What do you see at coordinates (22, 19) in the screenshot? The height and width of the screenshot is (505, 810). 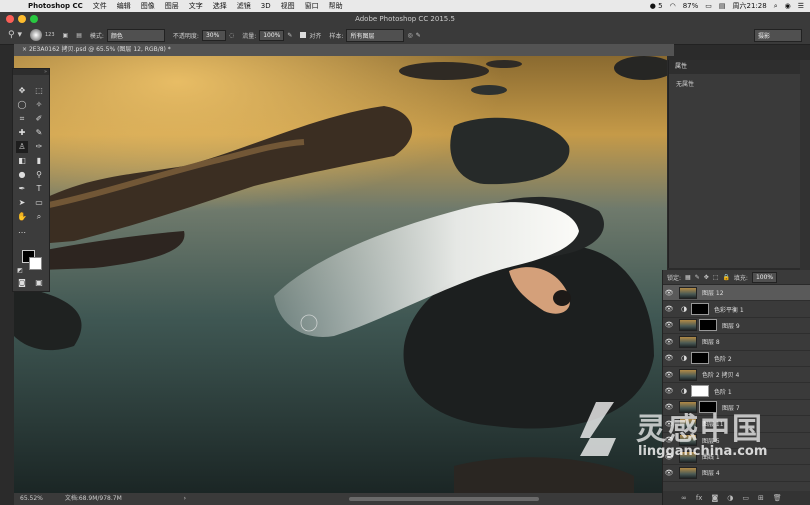 I see `minimize-button` at bounding box center [22, 19].